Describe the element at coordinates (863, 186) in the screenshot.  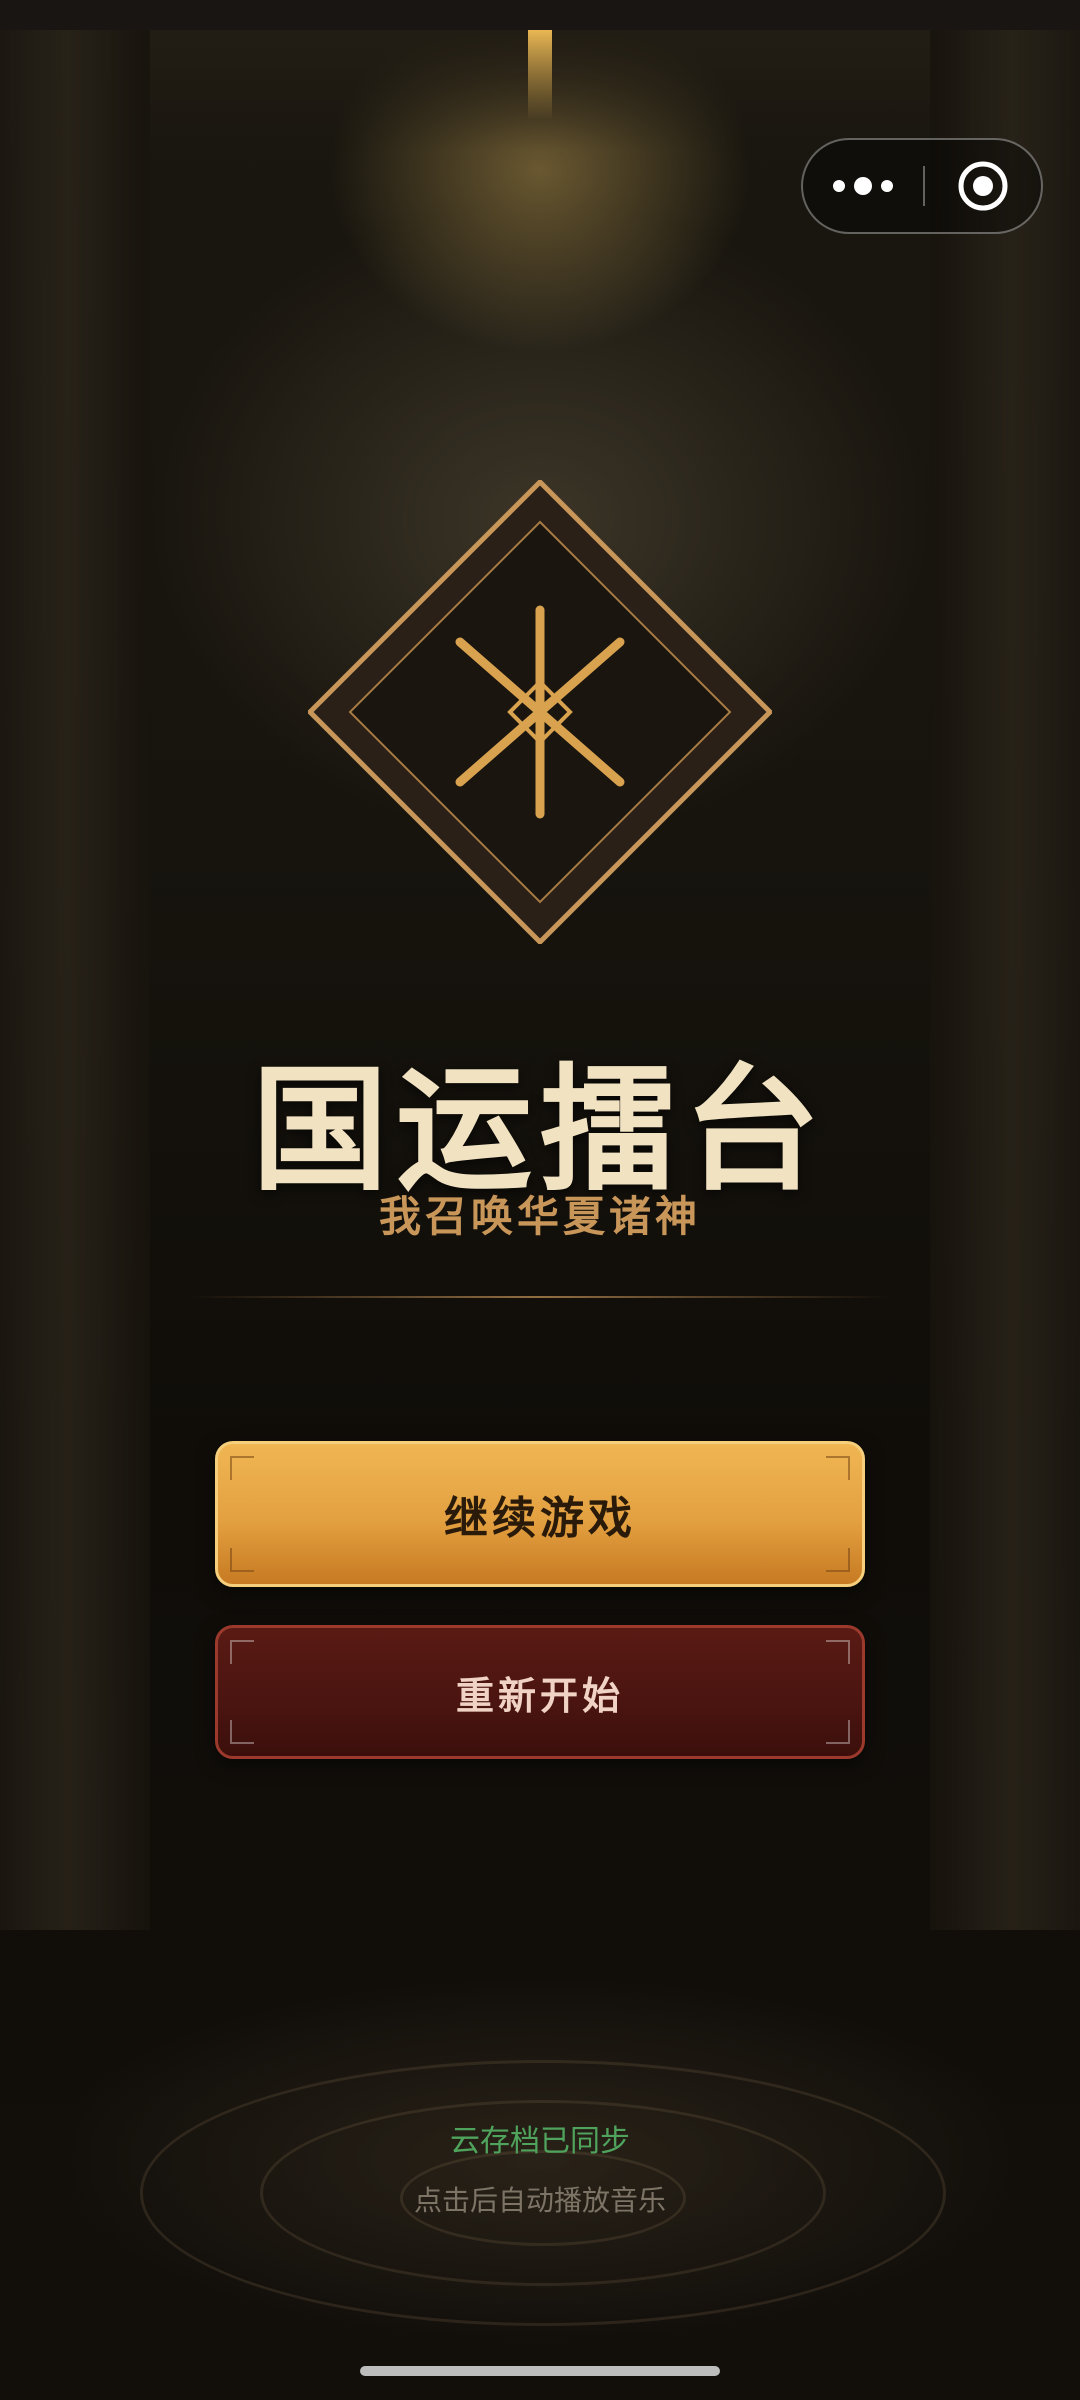
I see `more-dots-icon` at that location.